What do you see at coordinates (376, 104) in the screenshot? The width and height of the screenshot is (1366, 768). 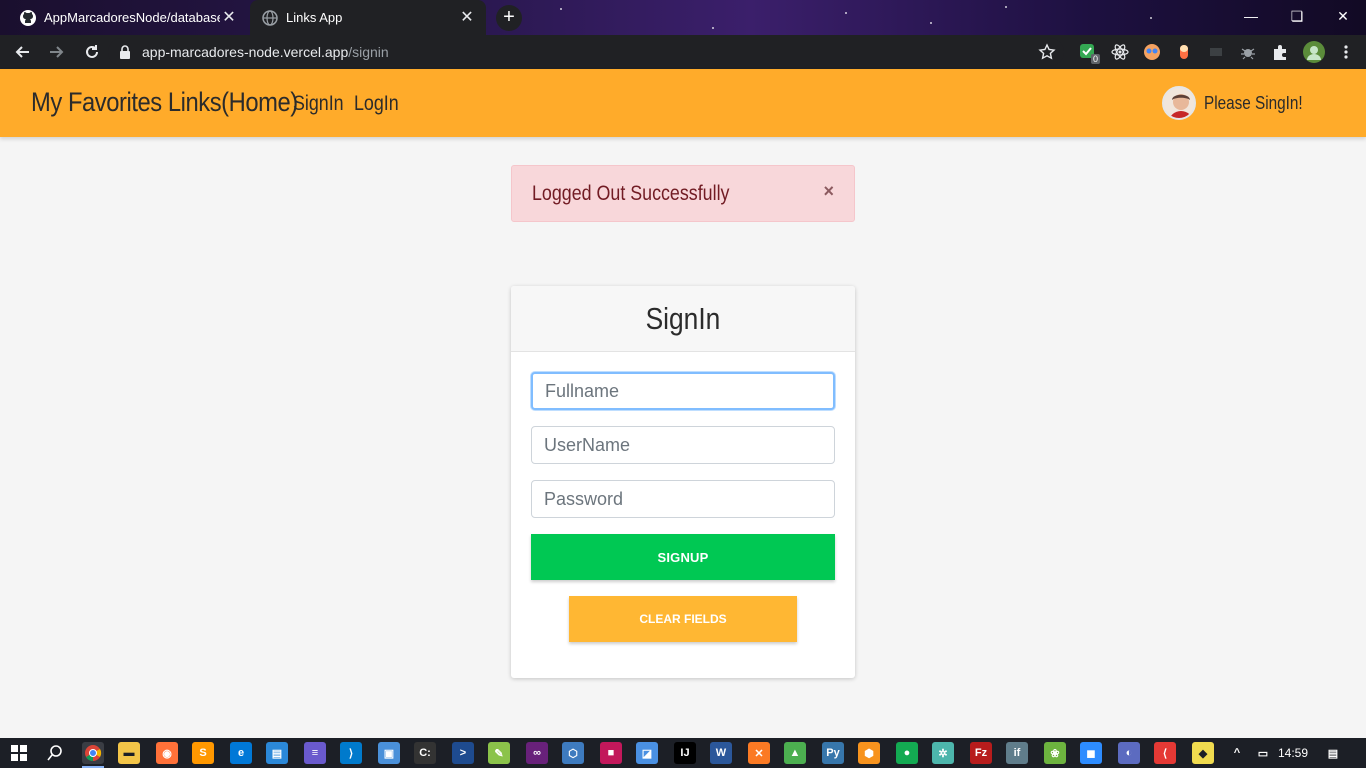 I see `nav-link-login: LogIn` at bounding box center [376, 104].